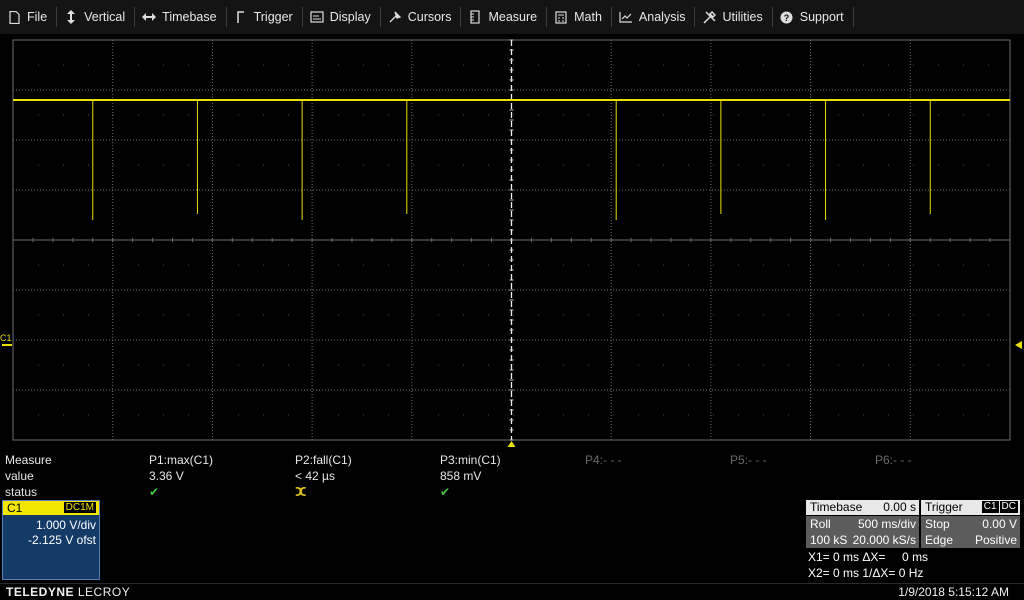 The height and width of the screenshot is (600, 1024). What do you see at coordinates (742, 17) in the screenshot?
I see `menu-utilities-label: Utilities` at bounding box center [742, 17].